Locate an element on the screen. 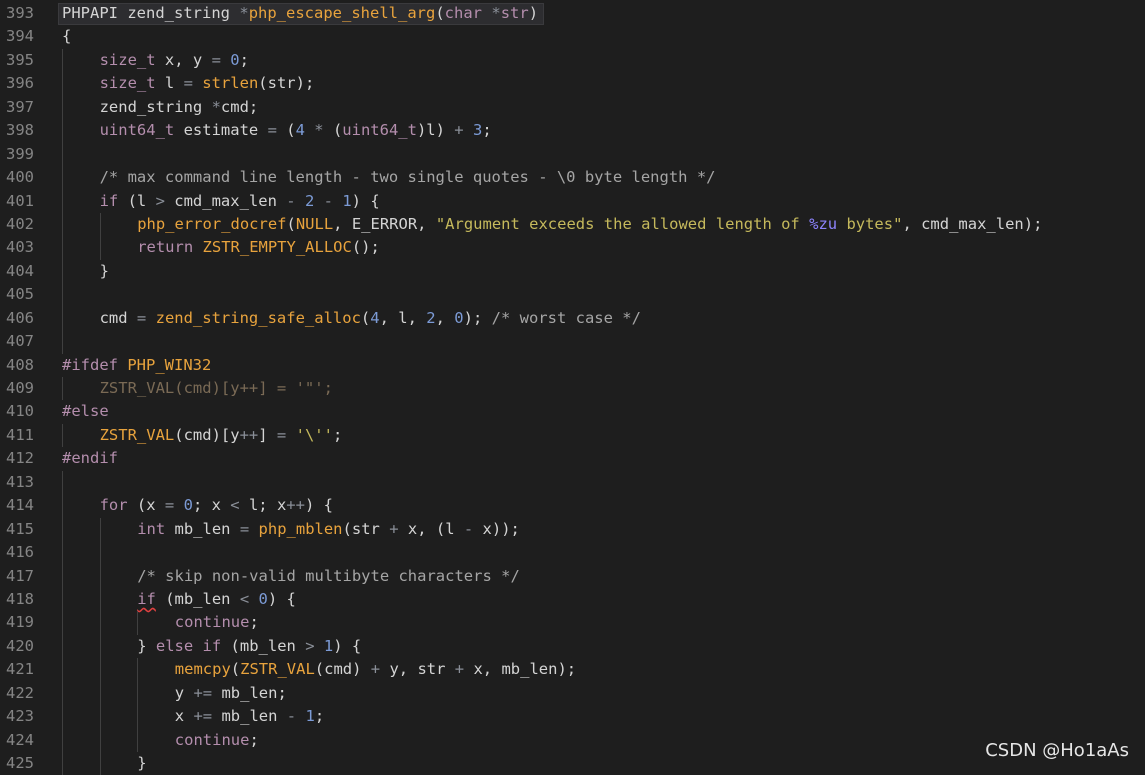 The height and width of the screenshot is (775, 1145). code-token: /* worst case */ is located at coordinates (566, 317).